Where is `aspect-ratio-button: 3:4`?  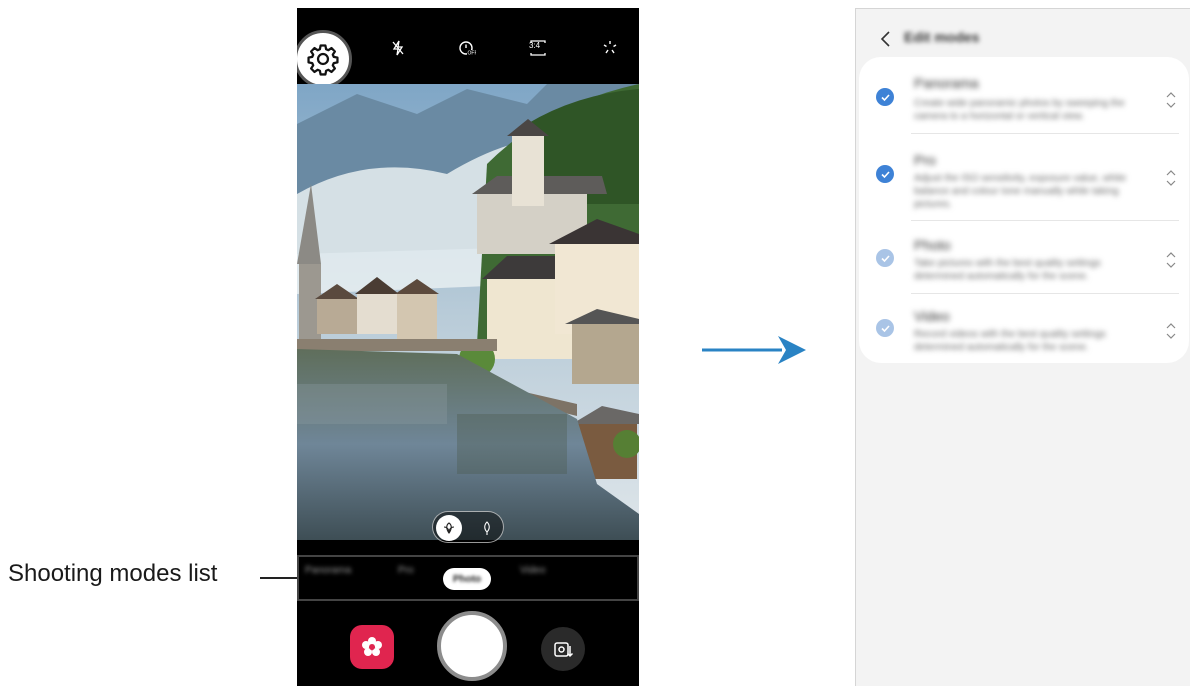
aspect-ratio-button: 3:4 is located at coordinates (538, 48).